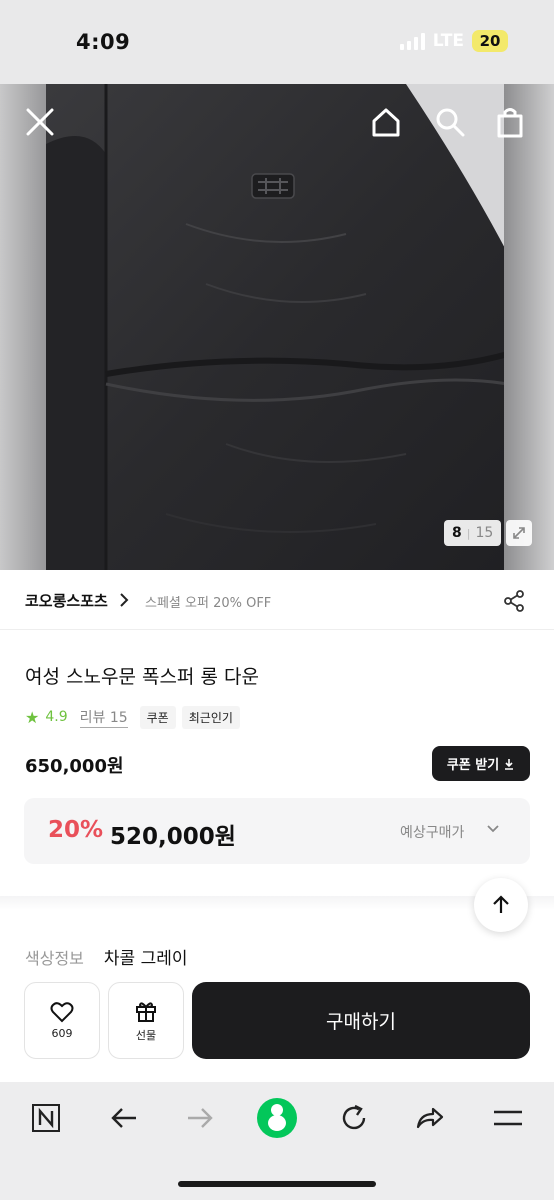 This screenshot has height=1200, width=554. Describe the element at coordinates (103, 42) in the screenshot. I see `status-time: 4:09` at that location.